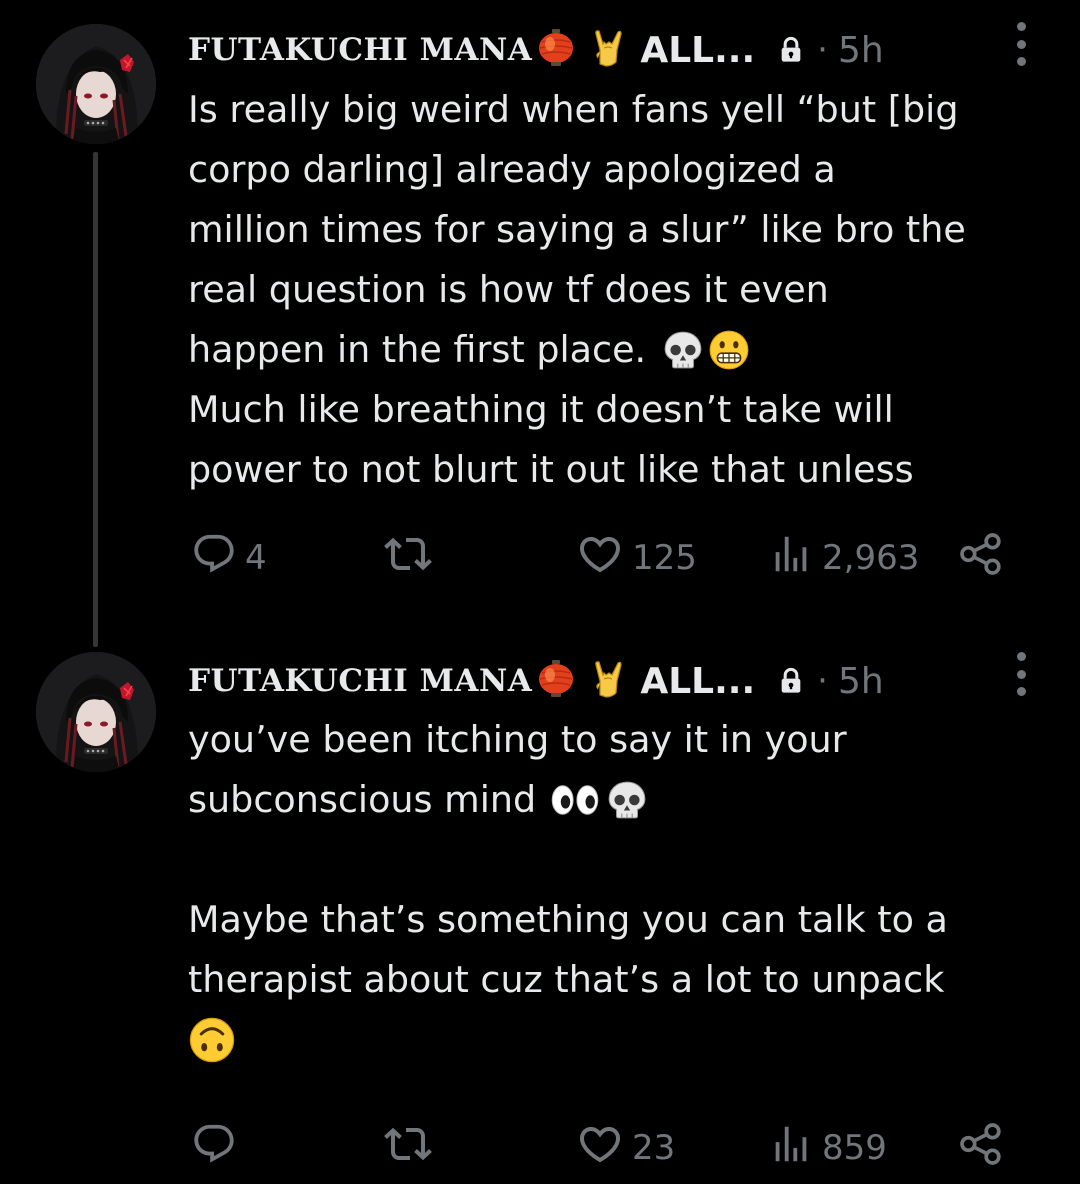 Image resolution: width=1080 pixels, height=1184 pixels. What do you see at coordinates (854, 1148) in the screenshot?
I see `views-count: 859` at bounding box center [854, 1148].